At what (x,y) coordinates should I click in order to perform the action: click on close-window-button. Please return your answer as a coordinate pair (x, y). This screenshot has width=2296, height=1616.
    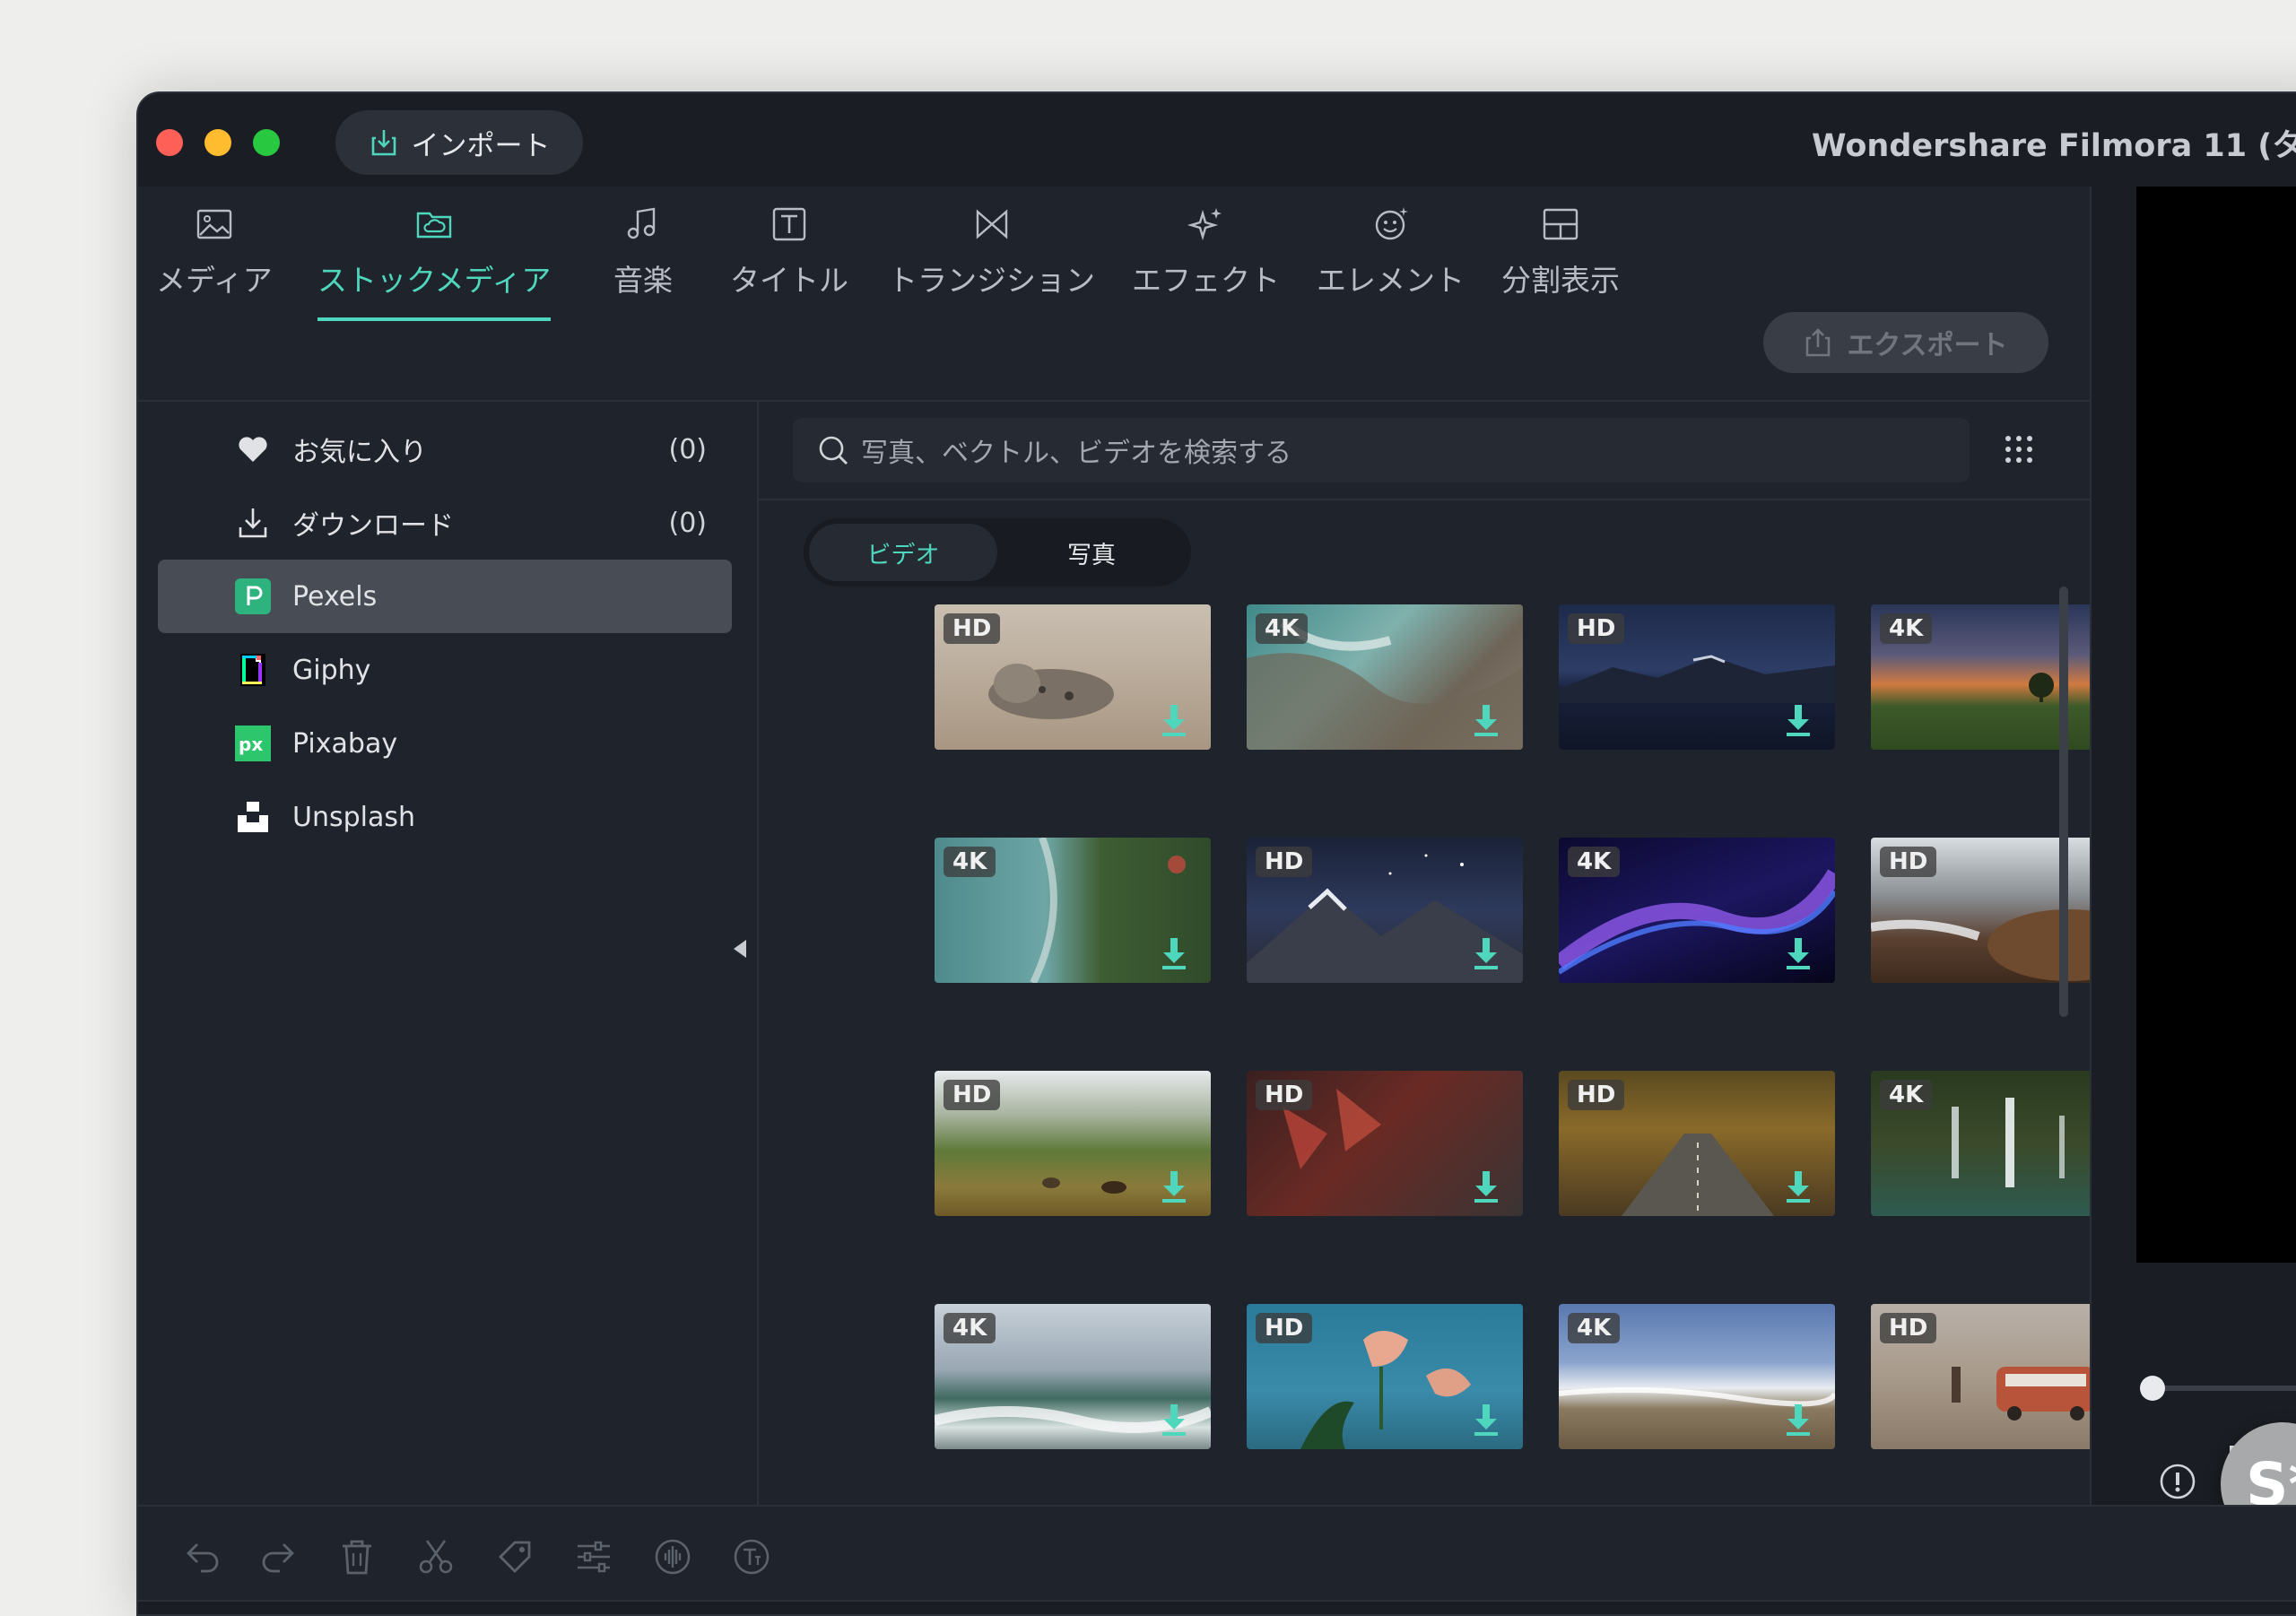
    Looking at the image, I should click on (169, 142).